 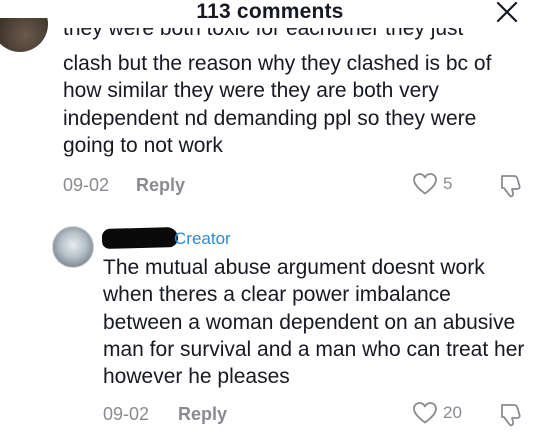 I want to click on like-button: 20, so click(x=437, y=413).